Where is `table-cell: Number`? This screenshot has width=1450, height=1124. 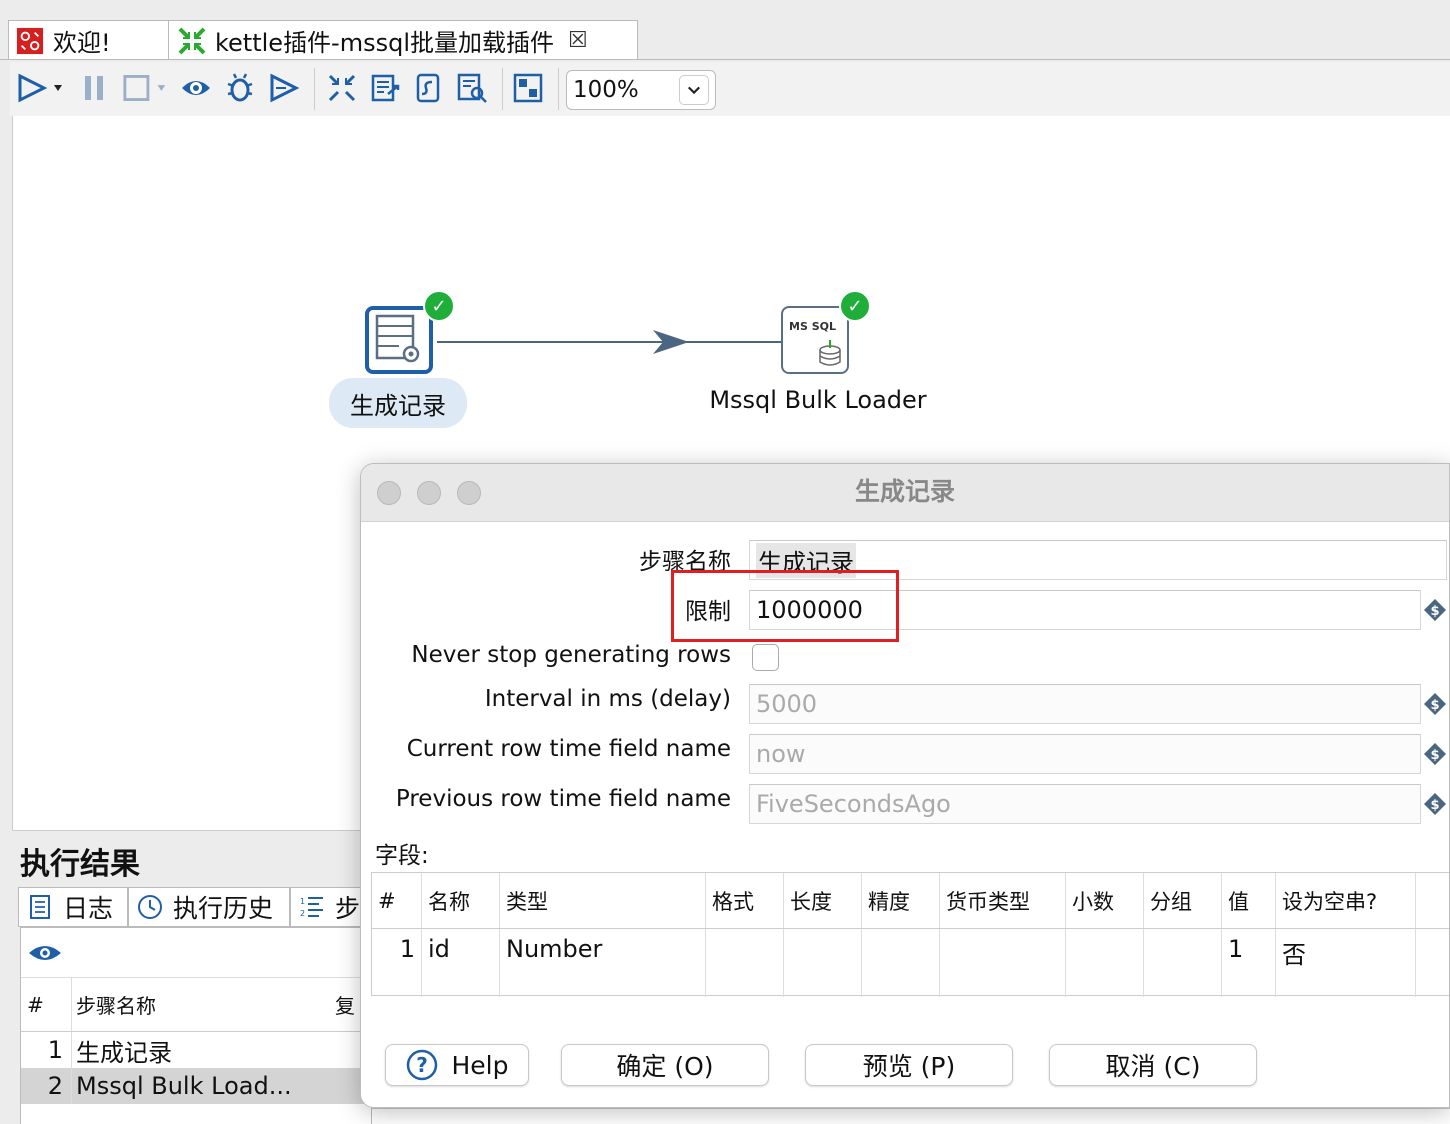 table-cell: Number is located at coordinates (603, 963).